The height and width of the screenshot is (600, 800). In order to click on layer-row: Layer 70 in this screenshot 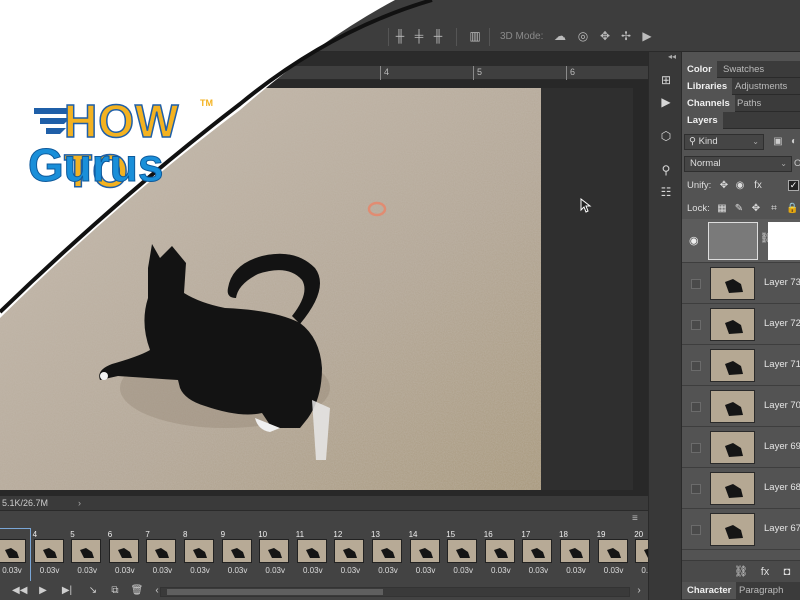, I will do `click(741, 406)`.